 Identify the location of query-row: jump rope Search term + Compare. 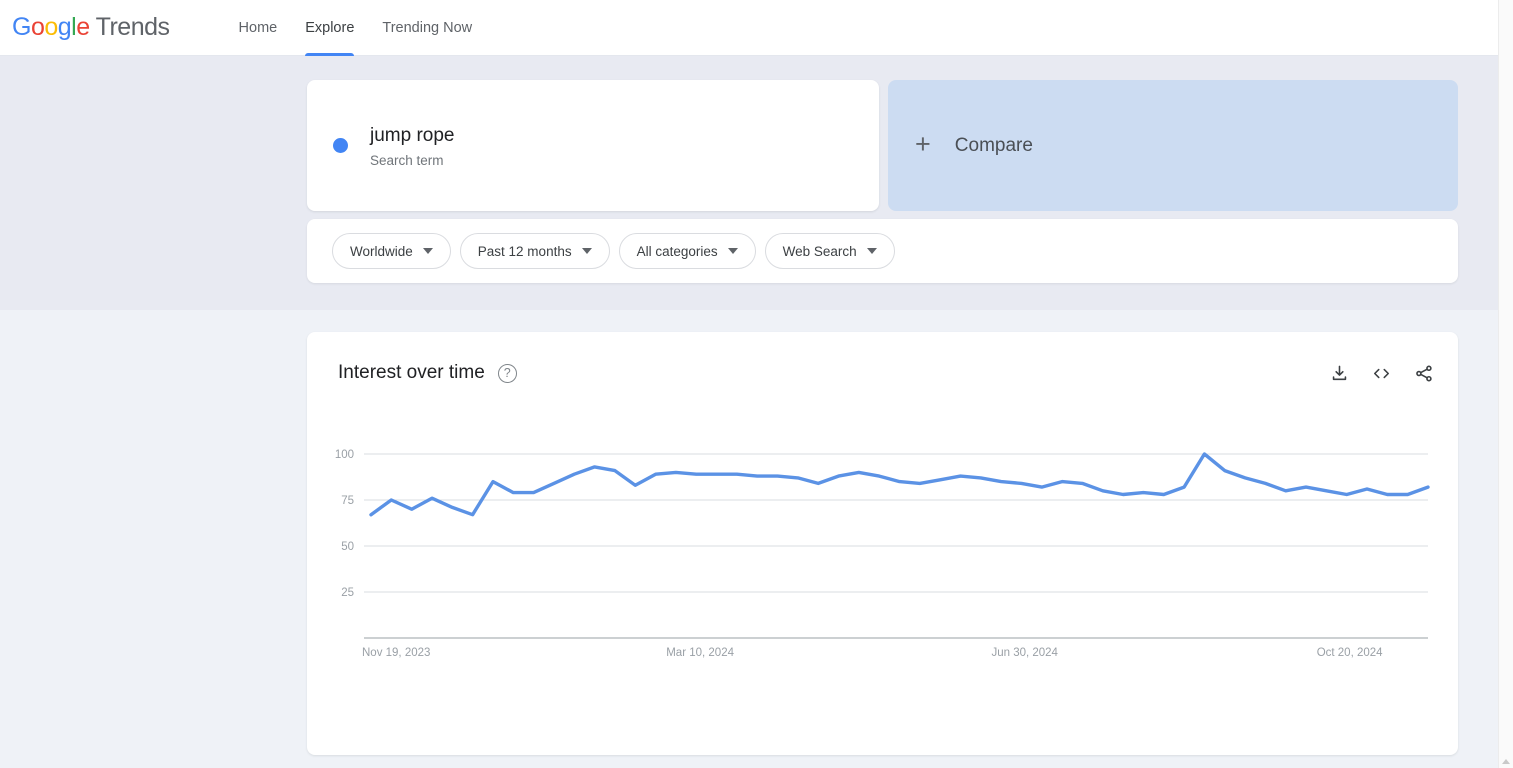
(882, 145).